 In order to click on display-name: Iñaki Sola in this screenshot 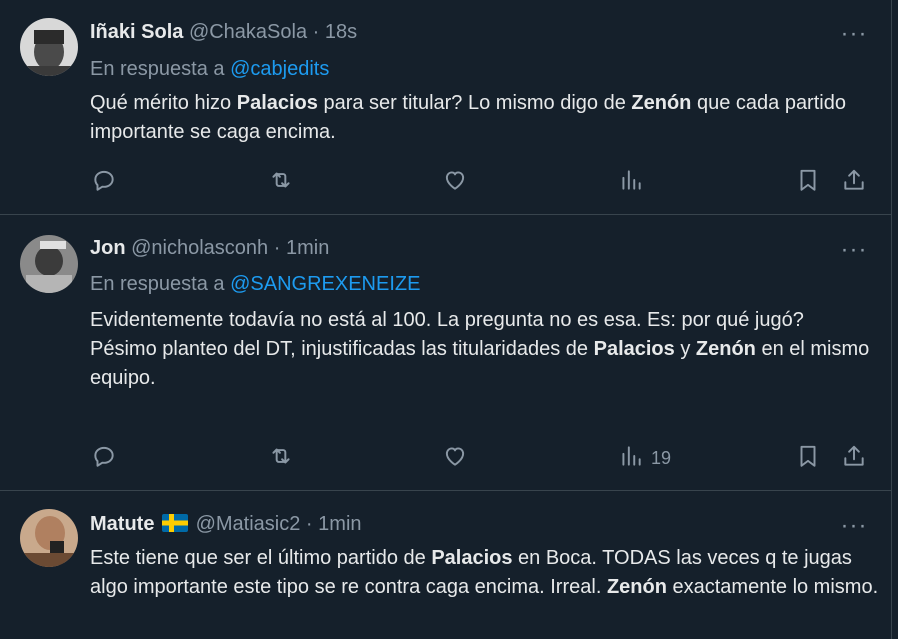, I will do `click(136, 32)`.